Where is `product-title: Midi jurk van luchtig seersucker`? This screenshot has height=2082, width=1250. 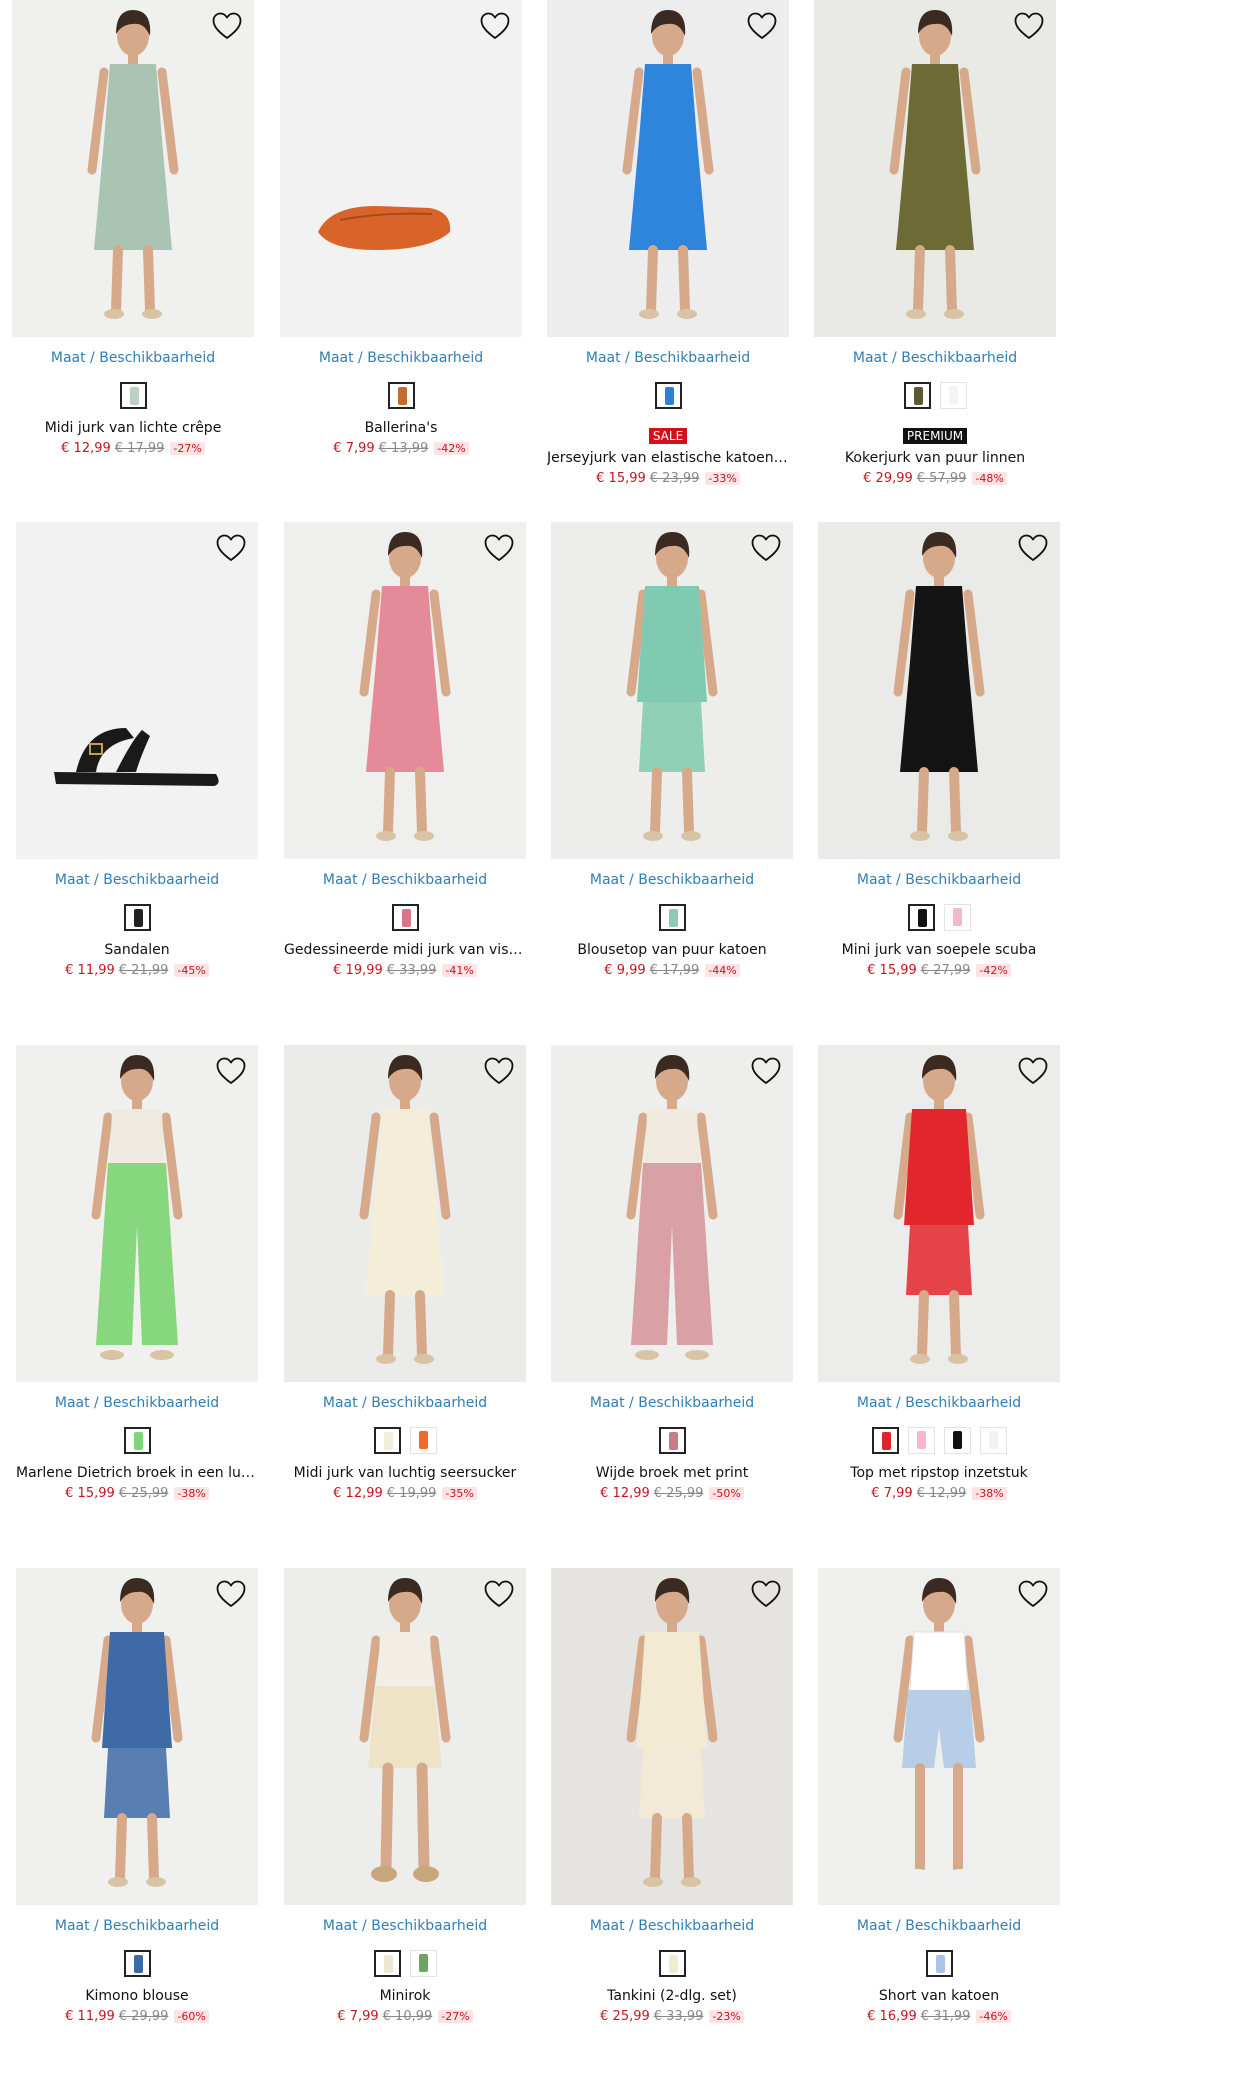
product-title: Midi jurk van luchtig seersucker is located at coordinates (405, 1473).